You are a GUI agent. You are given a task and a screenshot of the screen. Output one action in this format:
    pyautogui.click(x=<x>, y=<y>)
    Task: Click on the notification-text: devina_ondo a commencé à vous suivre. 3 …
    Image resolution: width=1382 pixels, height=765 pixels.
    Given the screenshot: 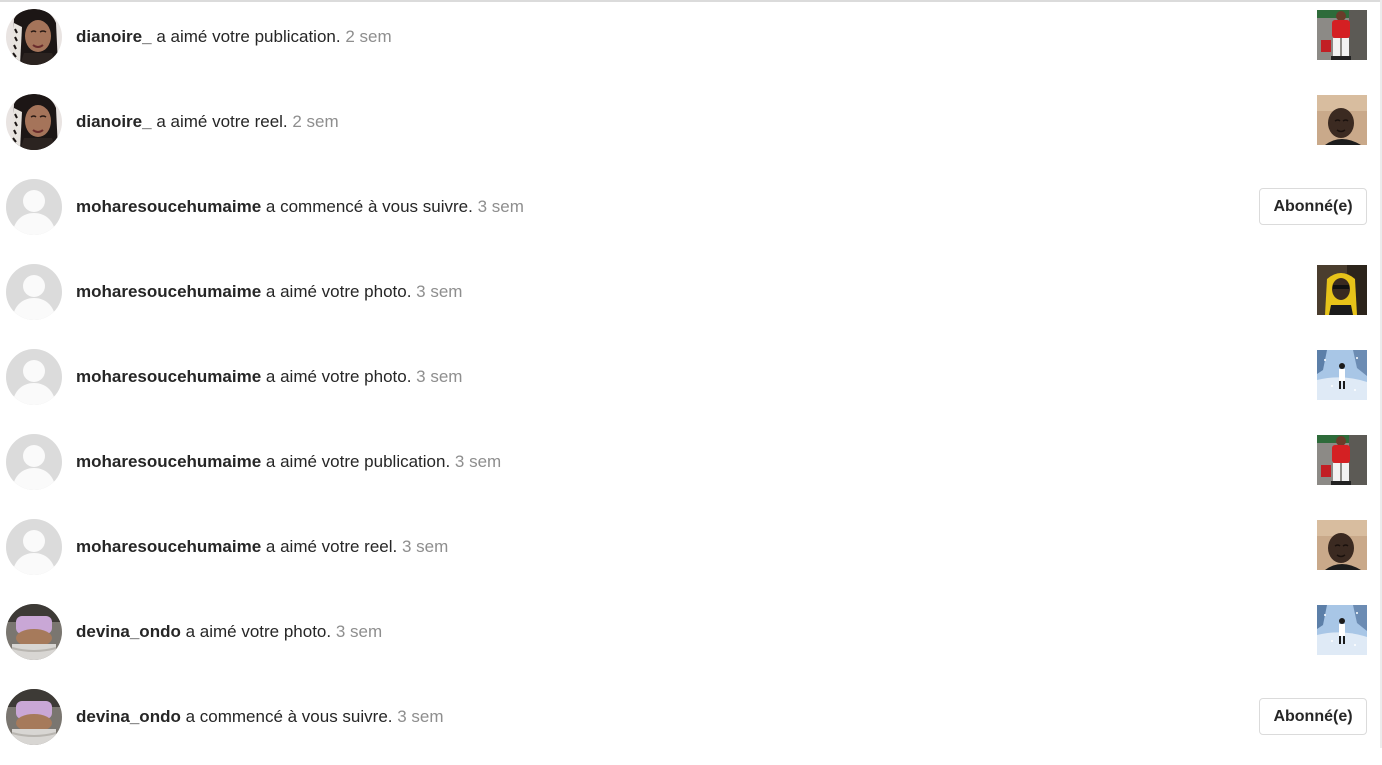 What is the action you would take?
    pyautogui.click(x=260, y=717)
    